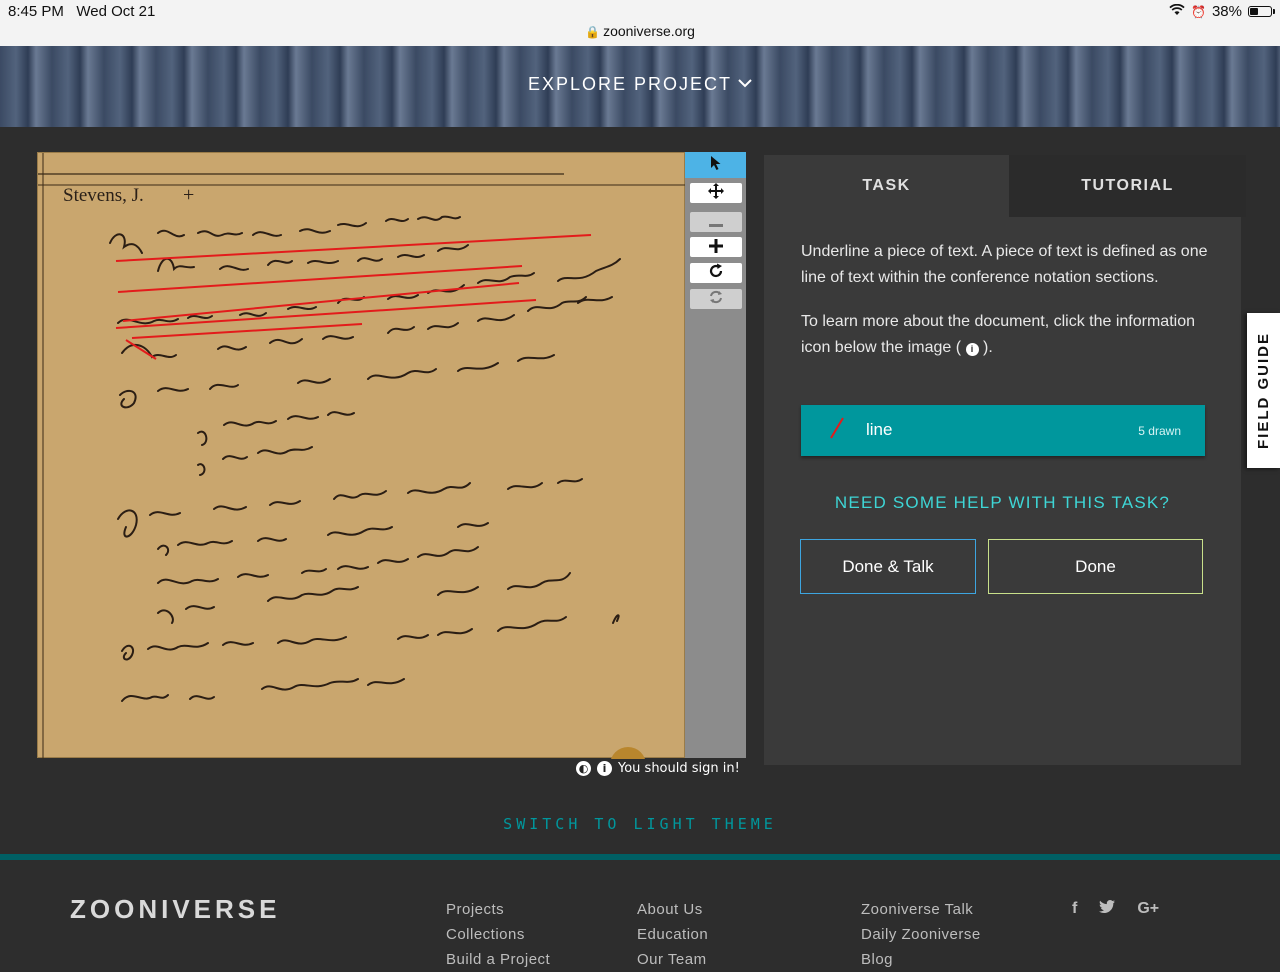  I want to click on done-button: Done, so click(1095, 566).